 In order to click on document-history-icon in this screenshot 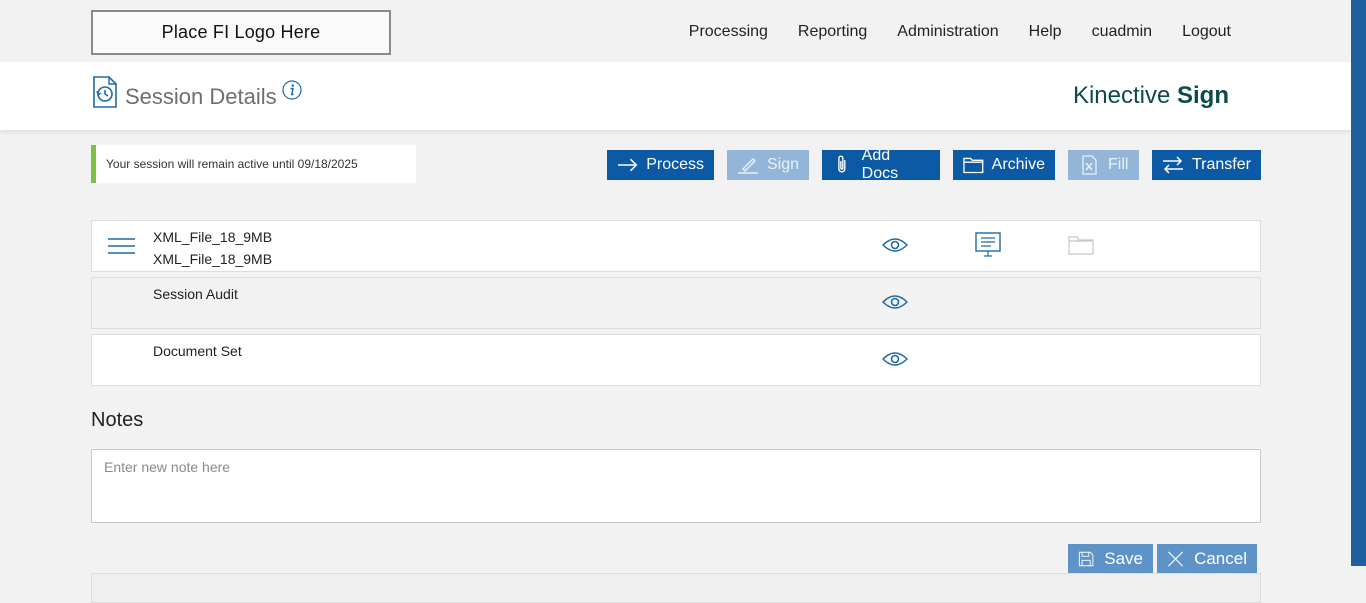, I will do `click(105, 92)`.